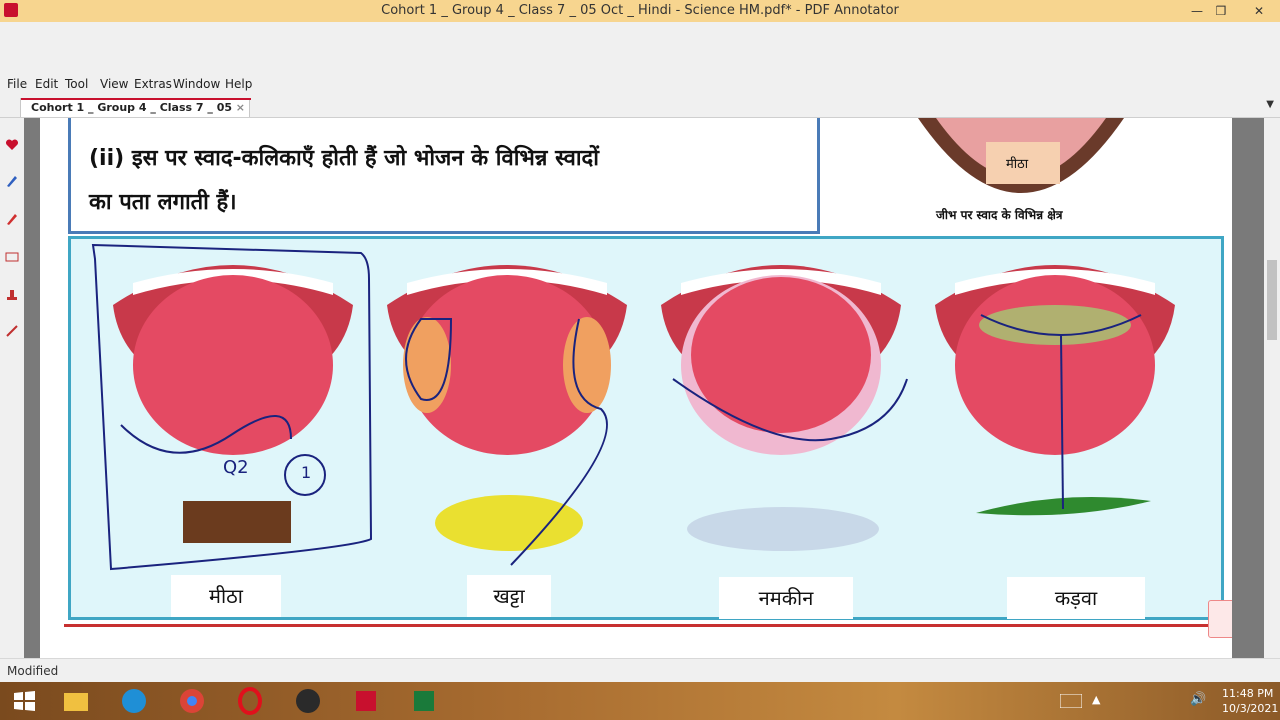  What do you see at coordinates (783, 529) in the screenshot?
I see `salt-image` at bounding box center [783, 529].